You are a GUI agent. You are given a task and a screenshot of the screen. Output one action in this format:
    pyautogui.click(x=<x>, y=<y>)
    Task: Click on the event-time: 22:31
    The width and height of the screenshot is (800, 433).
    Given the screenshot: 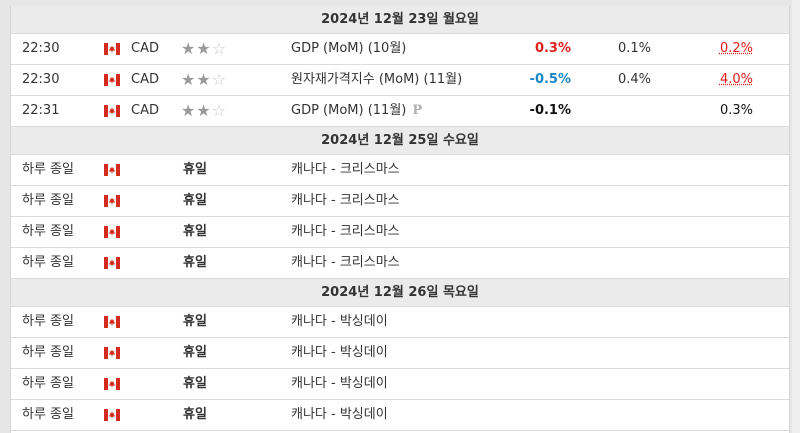 What is the action you would take?
    pyautogui.click(x=41, y=110)
    